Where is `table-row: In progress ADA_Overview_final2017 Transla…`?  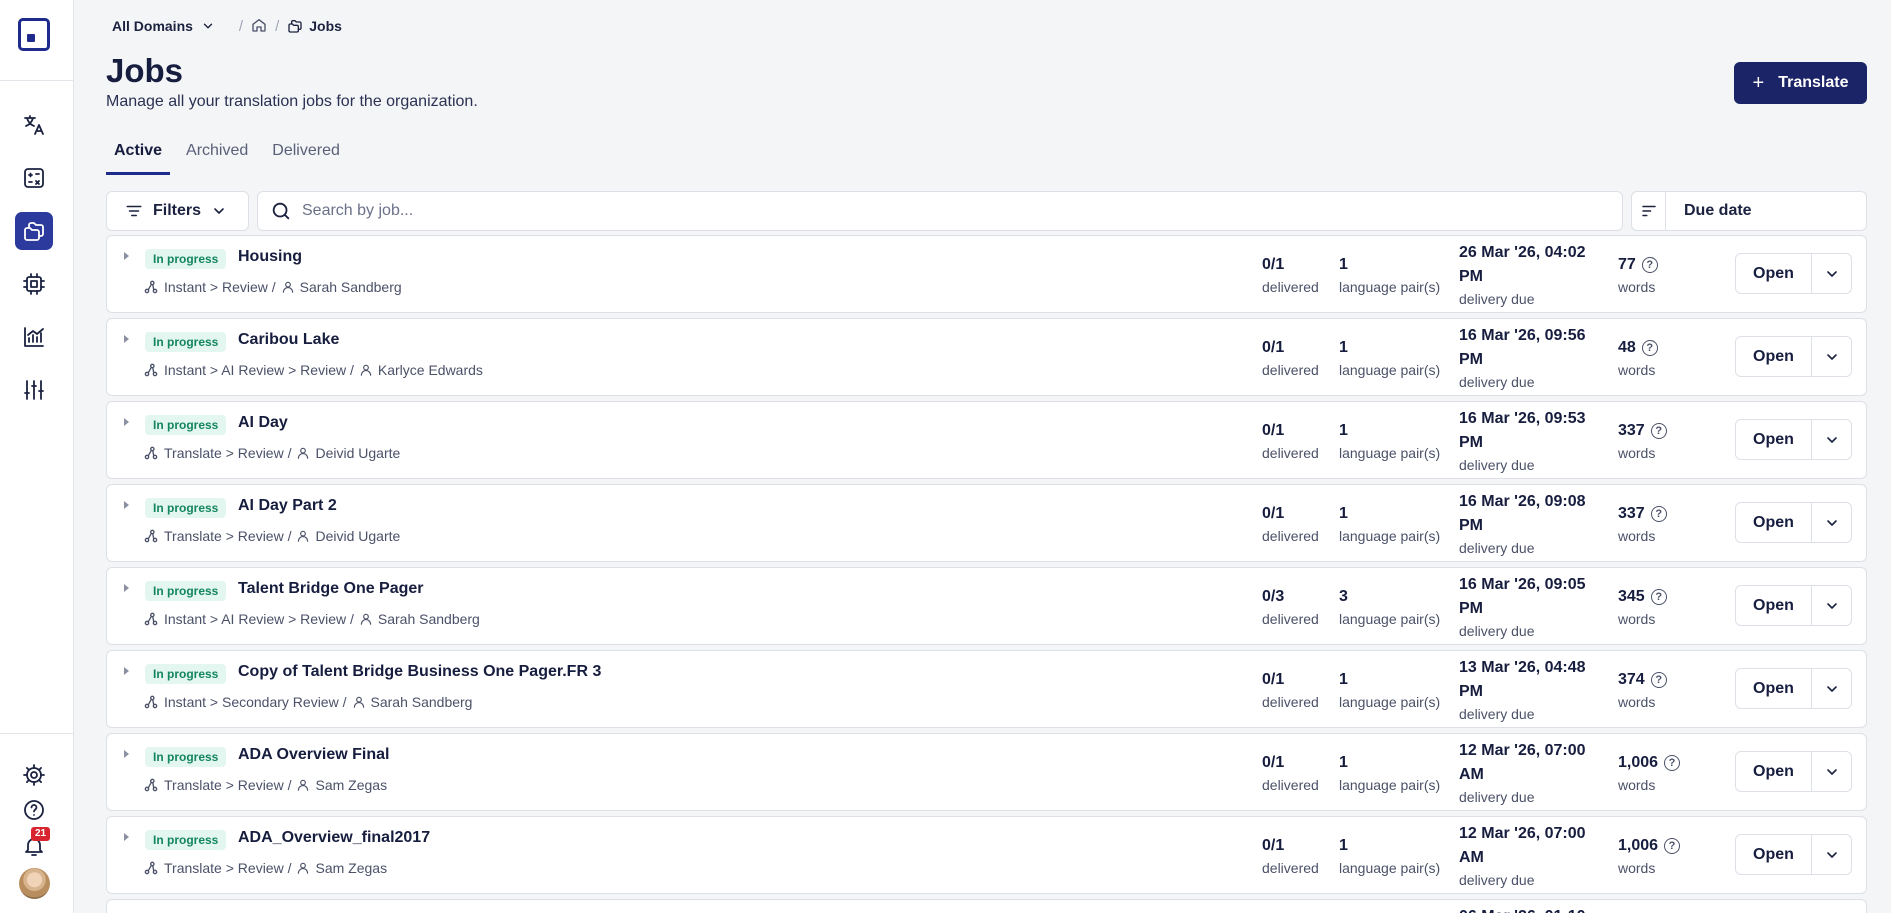 table-row: In progress ADA_Overview_final2017 Transla… is located at coordinates (986, 855).